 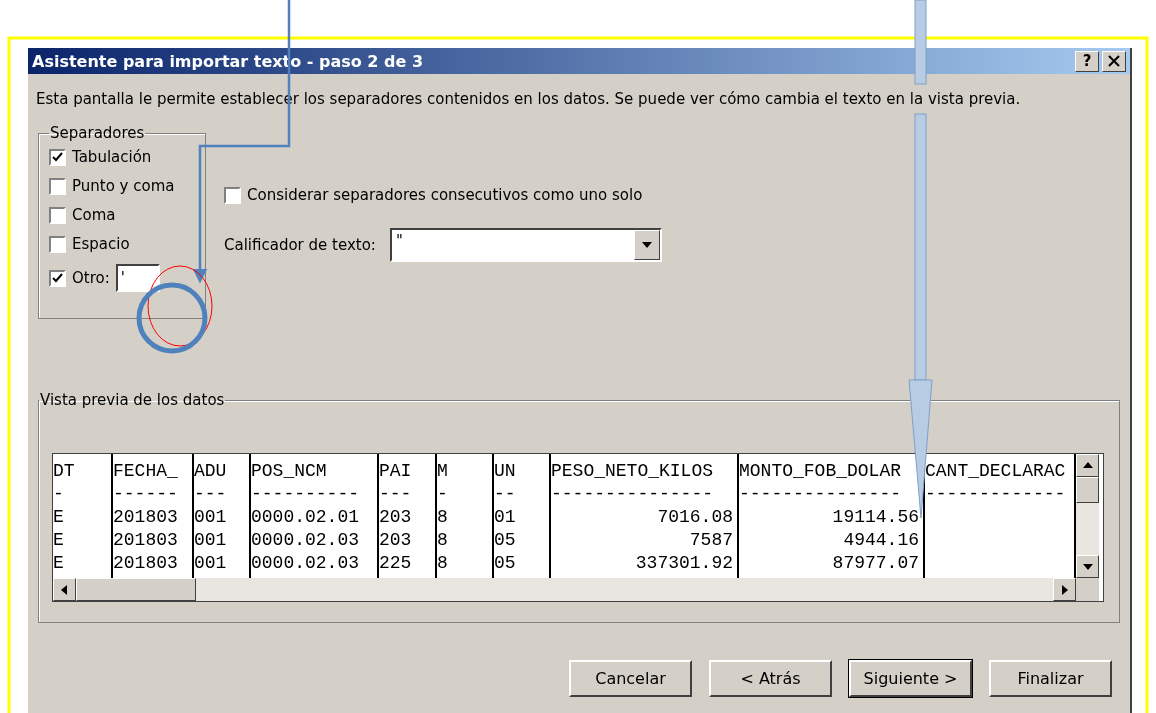 What do you see at coordinates (94, 215) in the screenshot?
I see `checkbox-label: Coma` at bounding box center [94, 215].